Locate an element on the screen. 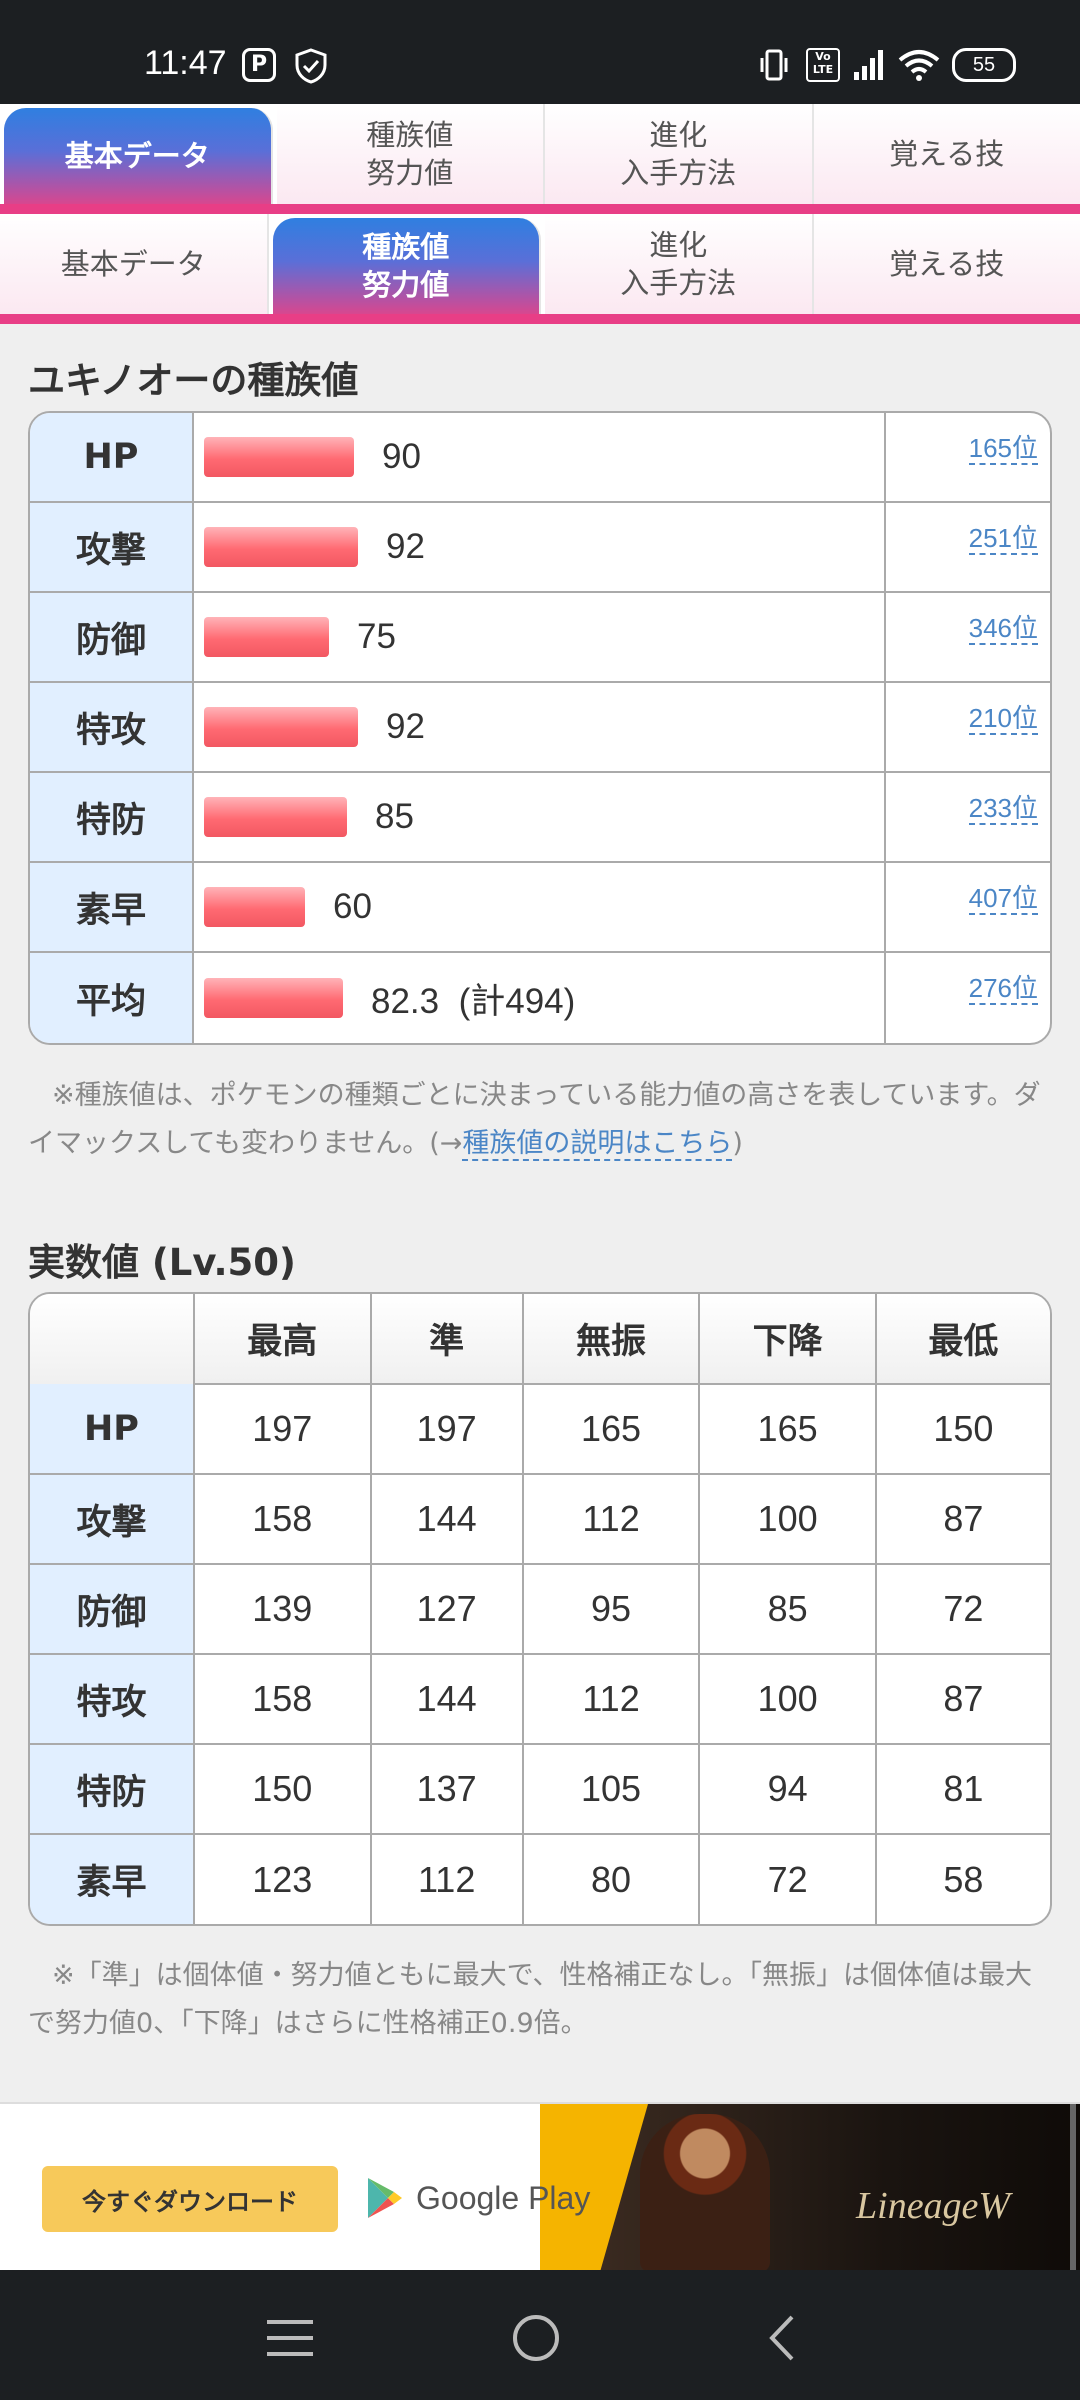  table-cell: 158 is located at coordinates (282, 1699).